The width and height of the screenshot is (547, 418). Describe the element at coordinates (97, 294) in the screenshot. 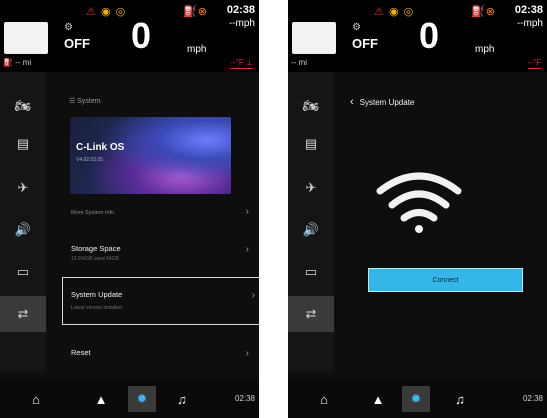

I see `system-update-label: System Update` at that location.